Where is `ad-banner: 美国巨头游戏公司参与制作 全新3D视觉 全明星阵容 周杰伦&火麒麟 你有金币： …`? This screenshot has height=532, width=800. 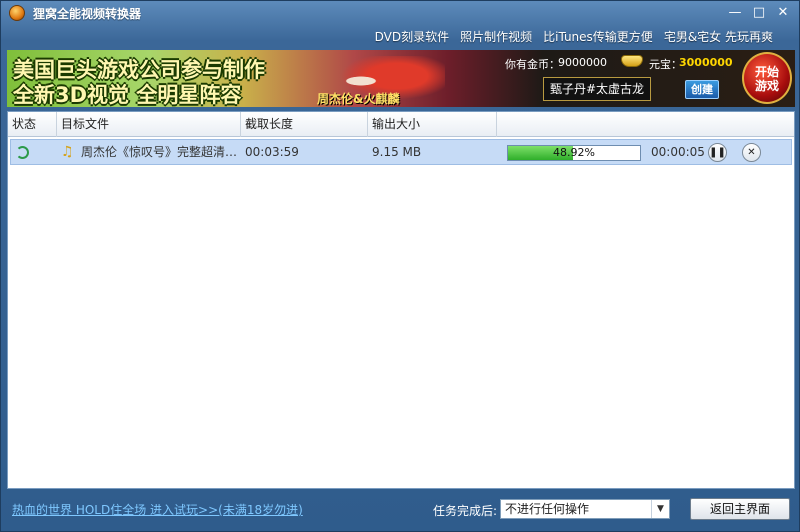
ad-banner: 美国巨头游戏公司参与制作 全新3D视觉 全明星阵容 周杰伦&火麒麟 你有金币： … is located at coordinates (401, 78).